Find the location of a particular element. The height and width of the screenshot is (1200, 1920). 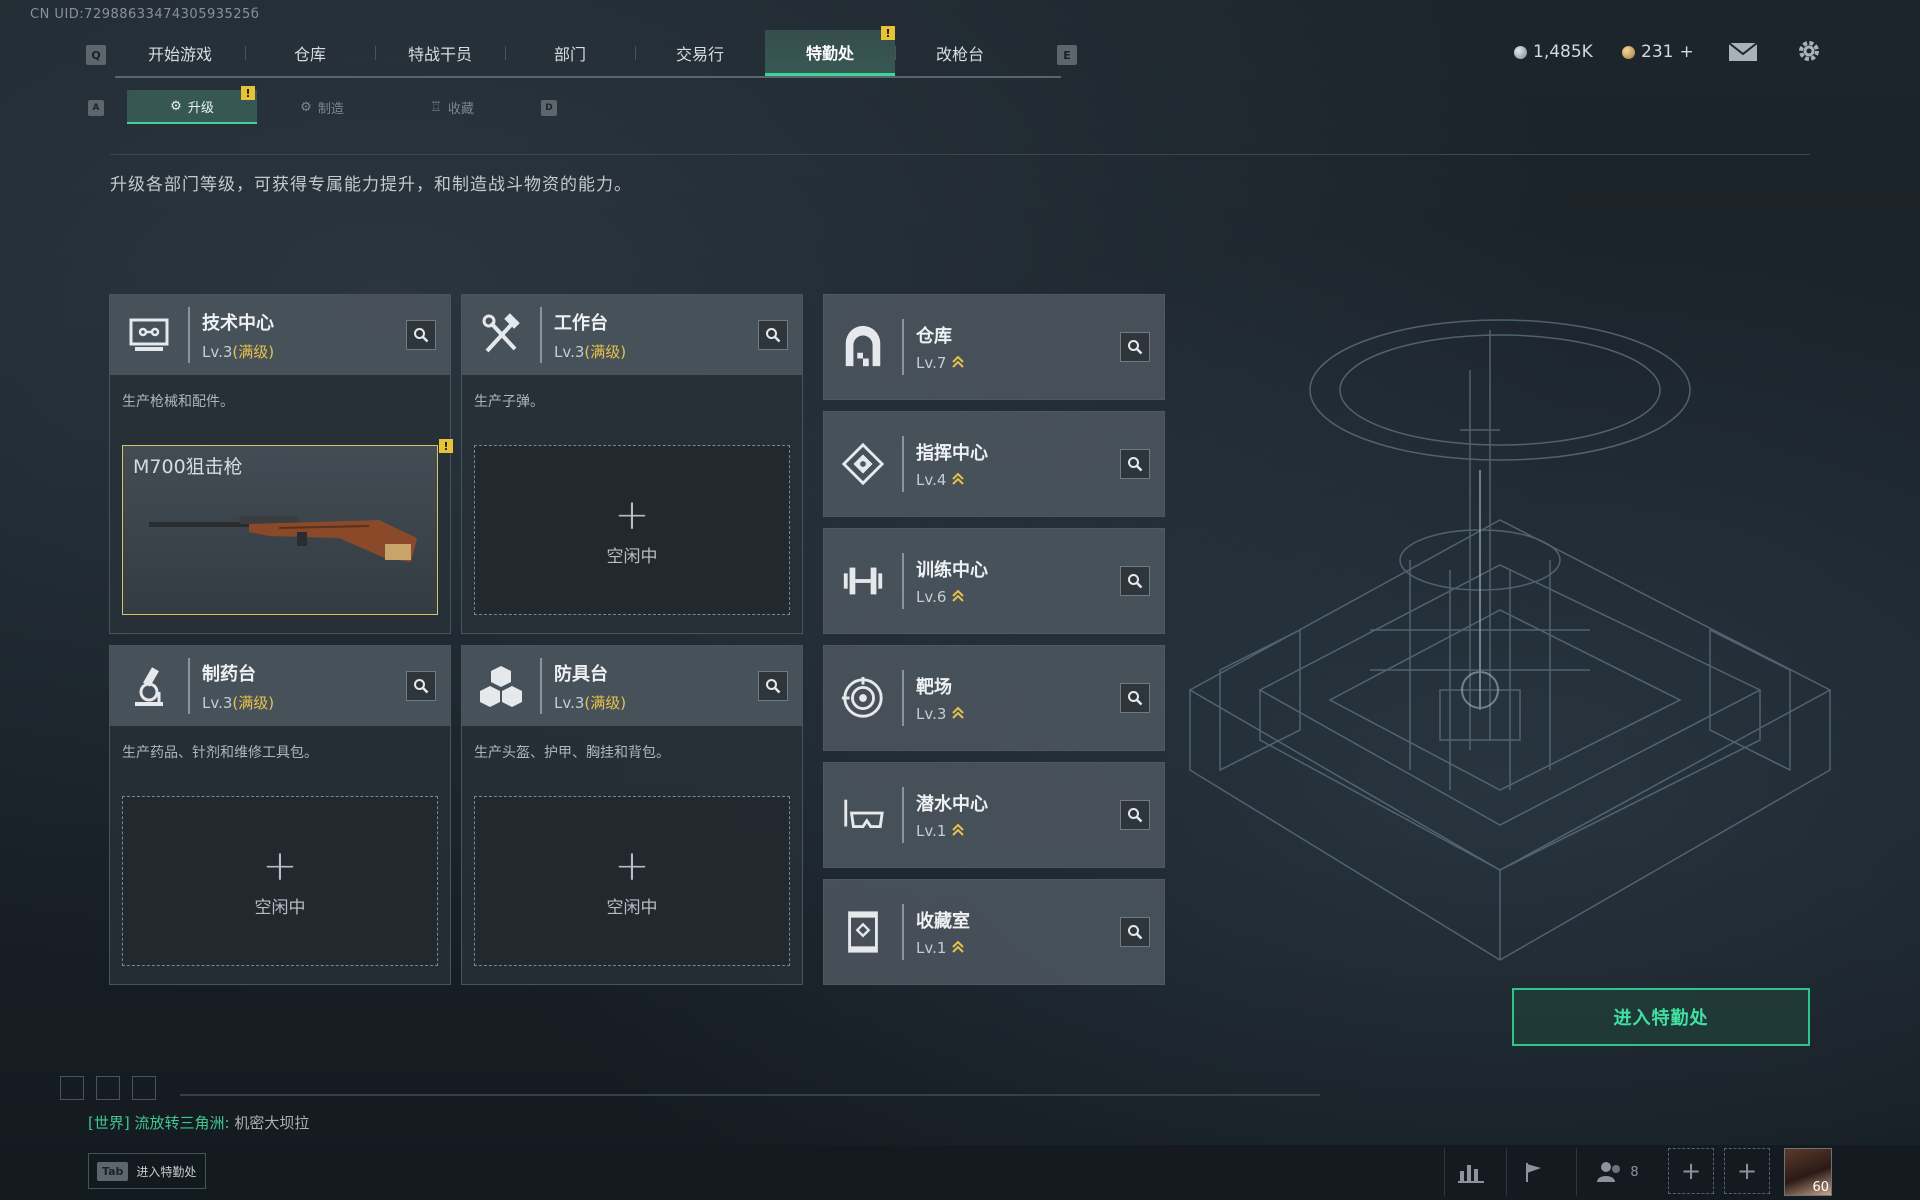

friends-count: 8 is located at coordinates (1634, 1172).